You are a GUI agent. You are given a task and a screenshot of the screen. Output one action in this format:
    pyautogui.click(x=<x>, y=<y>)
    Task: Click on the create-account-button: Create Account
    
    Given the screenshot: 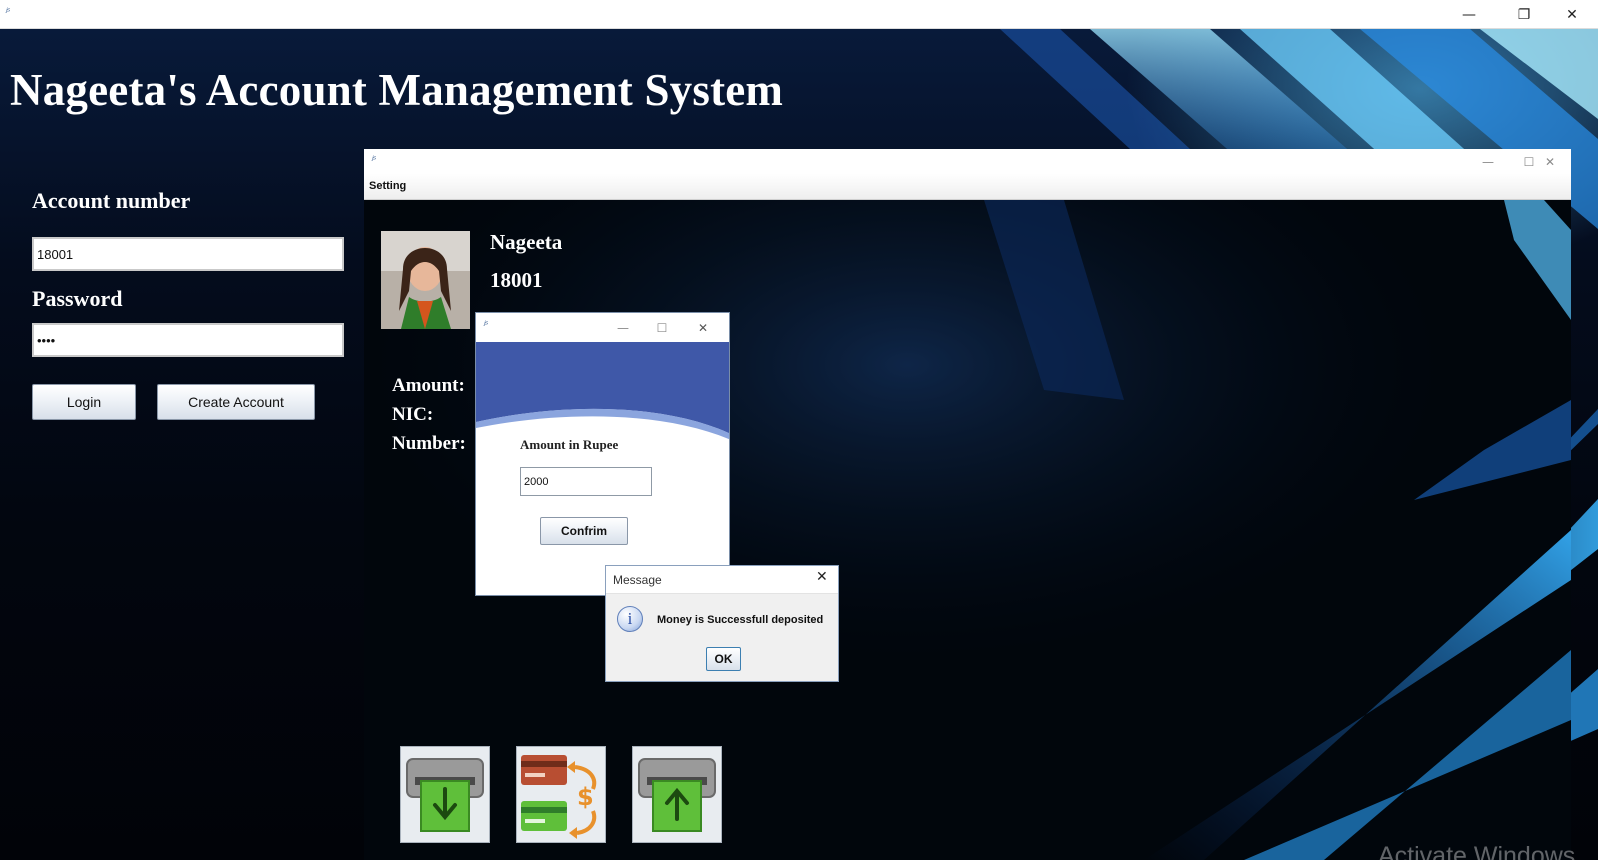 What is the action you would take?
    pyautogui.click(x=236, y=402)
    